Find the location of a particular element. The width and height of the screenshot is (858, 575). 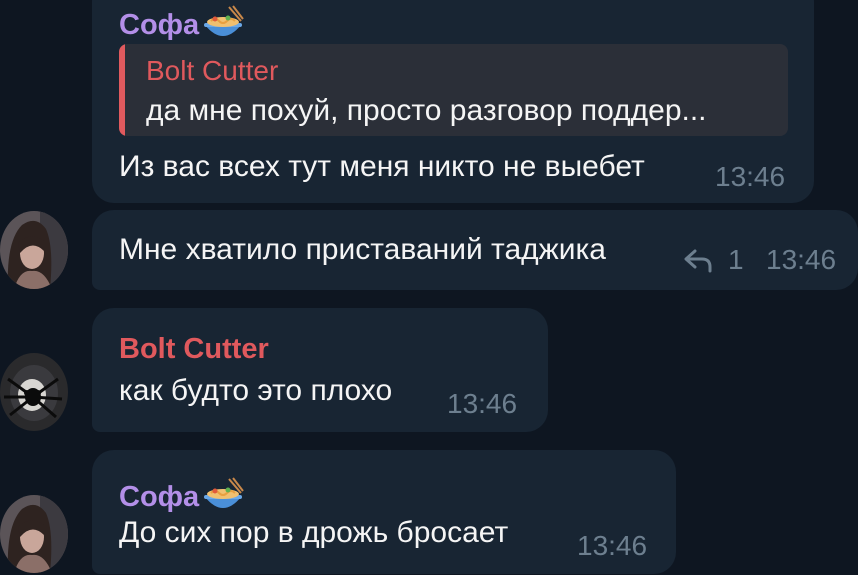

sender-name: Bolt Cutter is located at coordinates (194, 349).